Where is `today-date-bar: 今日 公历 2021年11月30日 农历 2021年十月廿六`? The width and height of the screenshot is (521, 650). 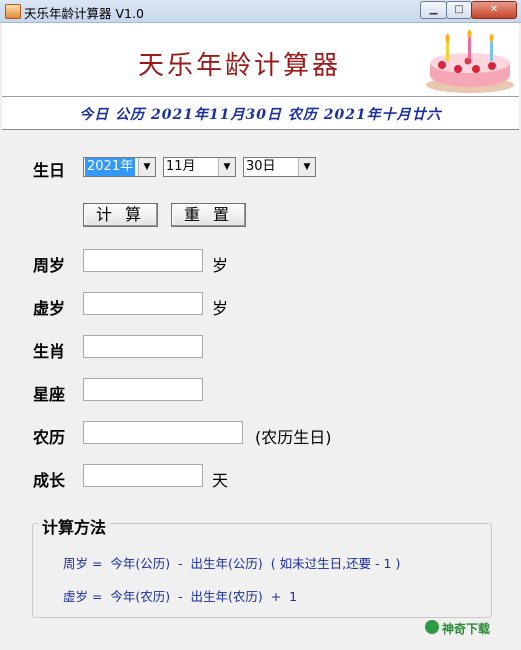
today-date-bar: 今日 公历 2021年11月30日 农历 2021年十月廿六 is located at coordinates (260, 113).